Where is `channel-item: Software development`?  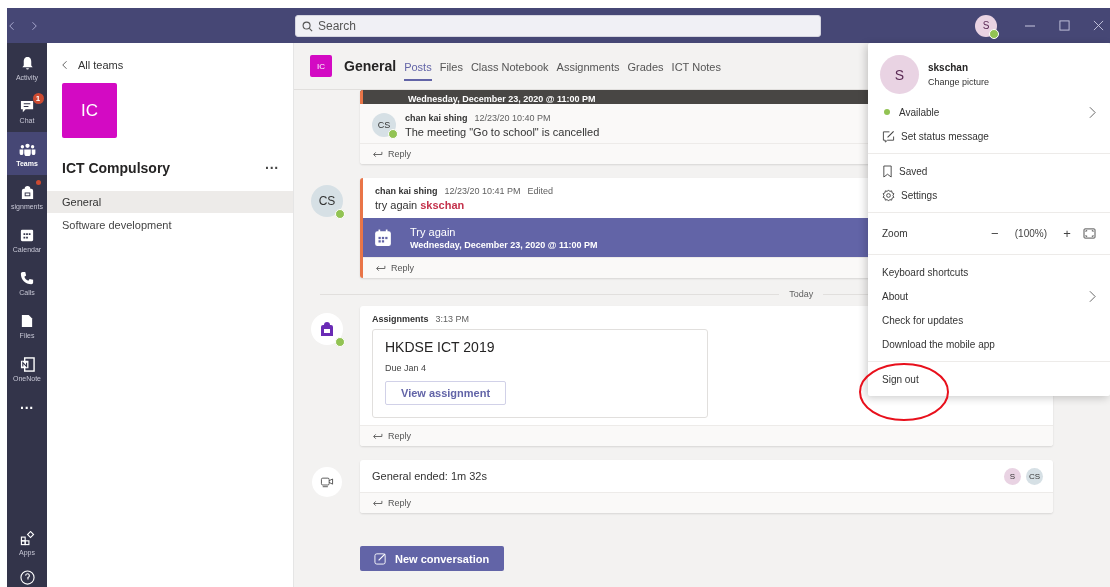 channel-item: Software development is located at coordinates (170, 225).